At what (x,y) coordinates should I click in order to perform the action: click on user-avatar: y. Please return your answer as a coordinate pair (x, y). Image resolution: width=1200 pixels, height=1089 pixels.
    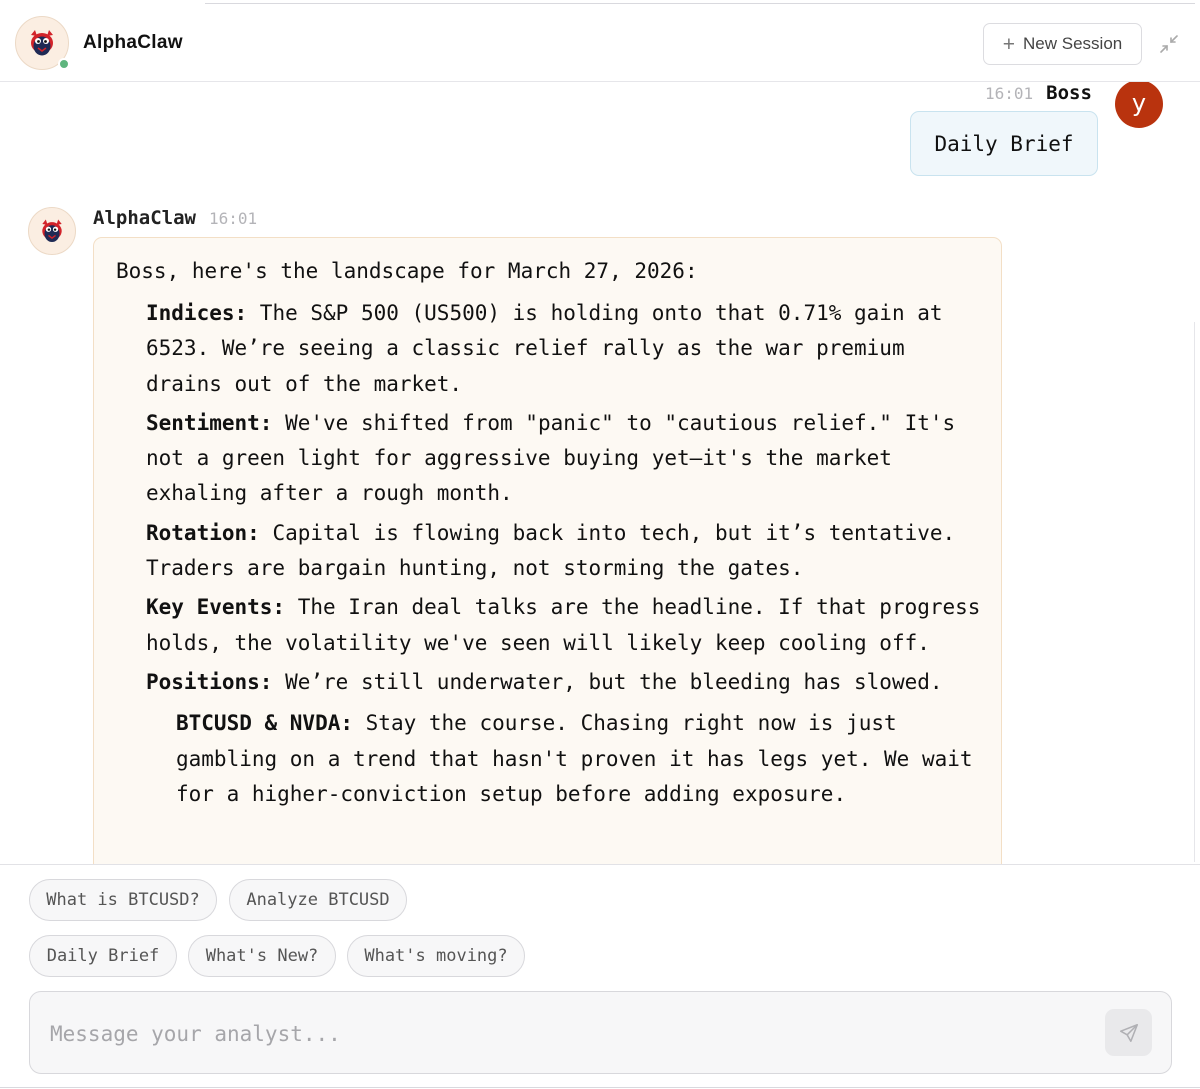
    Looking at the image, I should click on (1139, 105).